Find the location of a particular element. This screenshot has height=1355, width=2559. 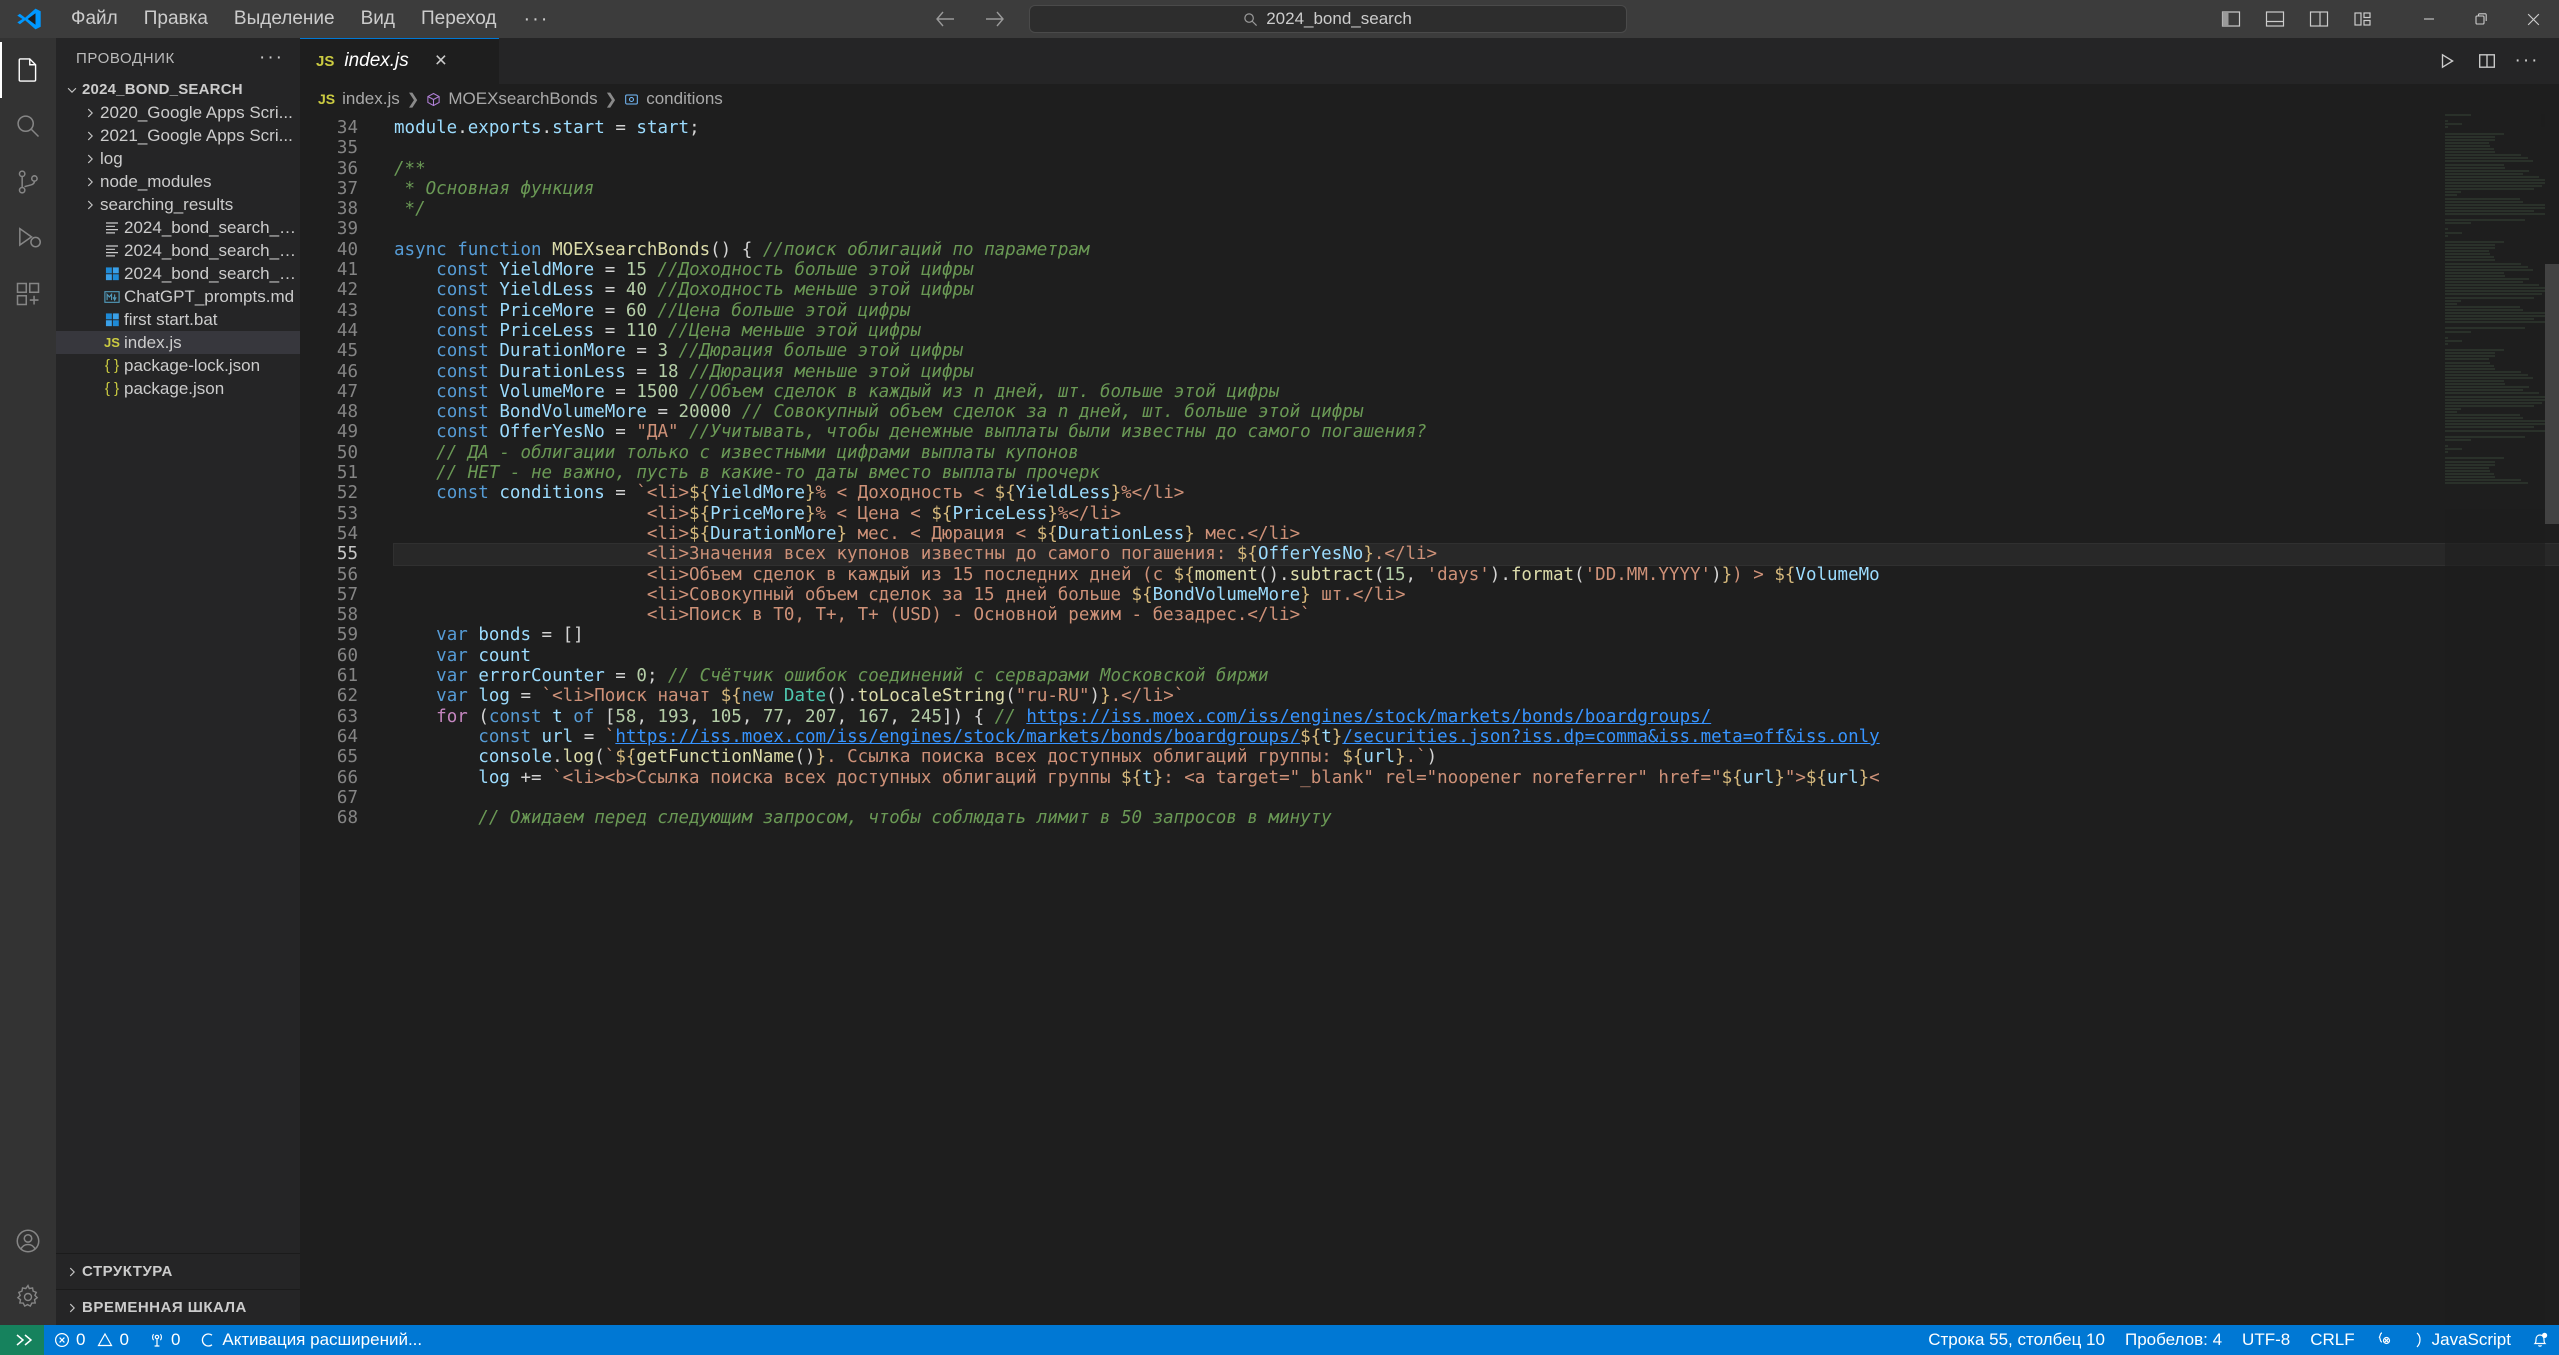

breadcrumb-item-function: MOEXsearchBonds is located at coordinates (522, 99).